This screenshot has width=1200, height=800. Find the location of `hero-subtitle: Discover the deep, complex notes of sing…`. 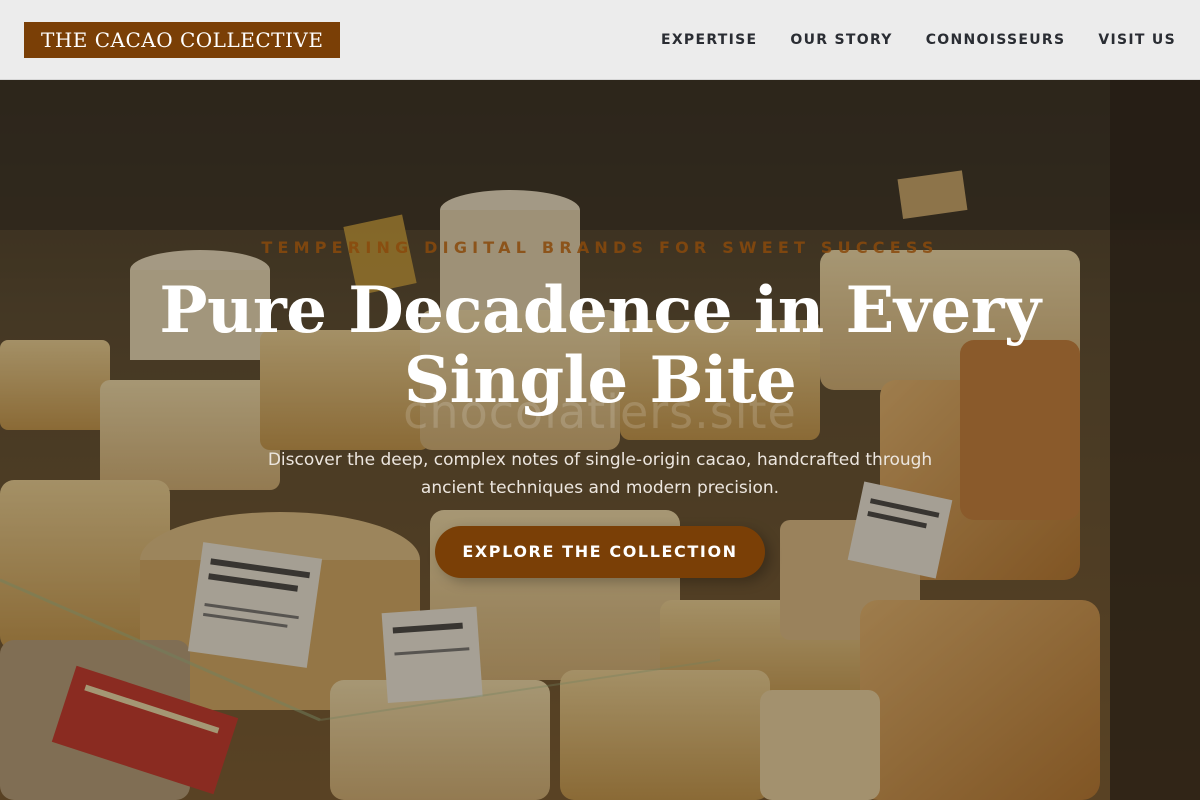

hero-subtitle: Discover the deep, complex notes of sing… is located at coordinates (600, 474).